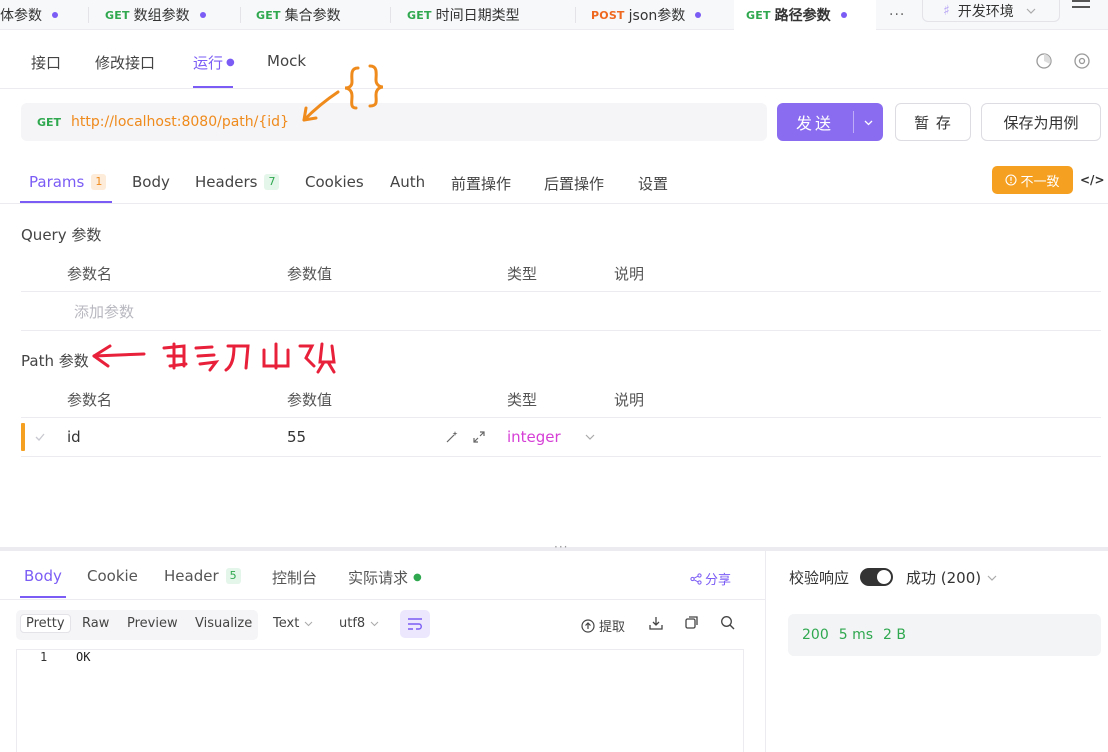 This screenshot has width=1108, height=752. What do you see at coordinates (223, 623) in the screenshot?
I see `format-visualize: Visualize` at bounding box center [223, 623].